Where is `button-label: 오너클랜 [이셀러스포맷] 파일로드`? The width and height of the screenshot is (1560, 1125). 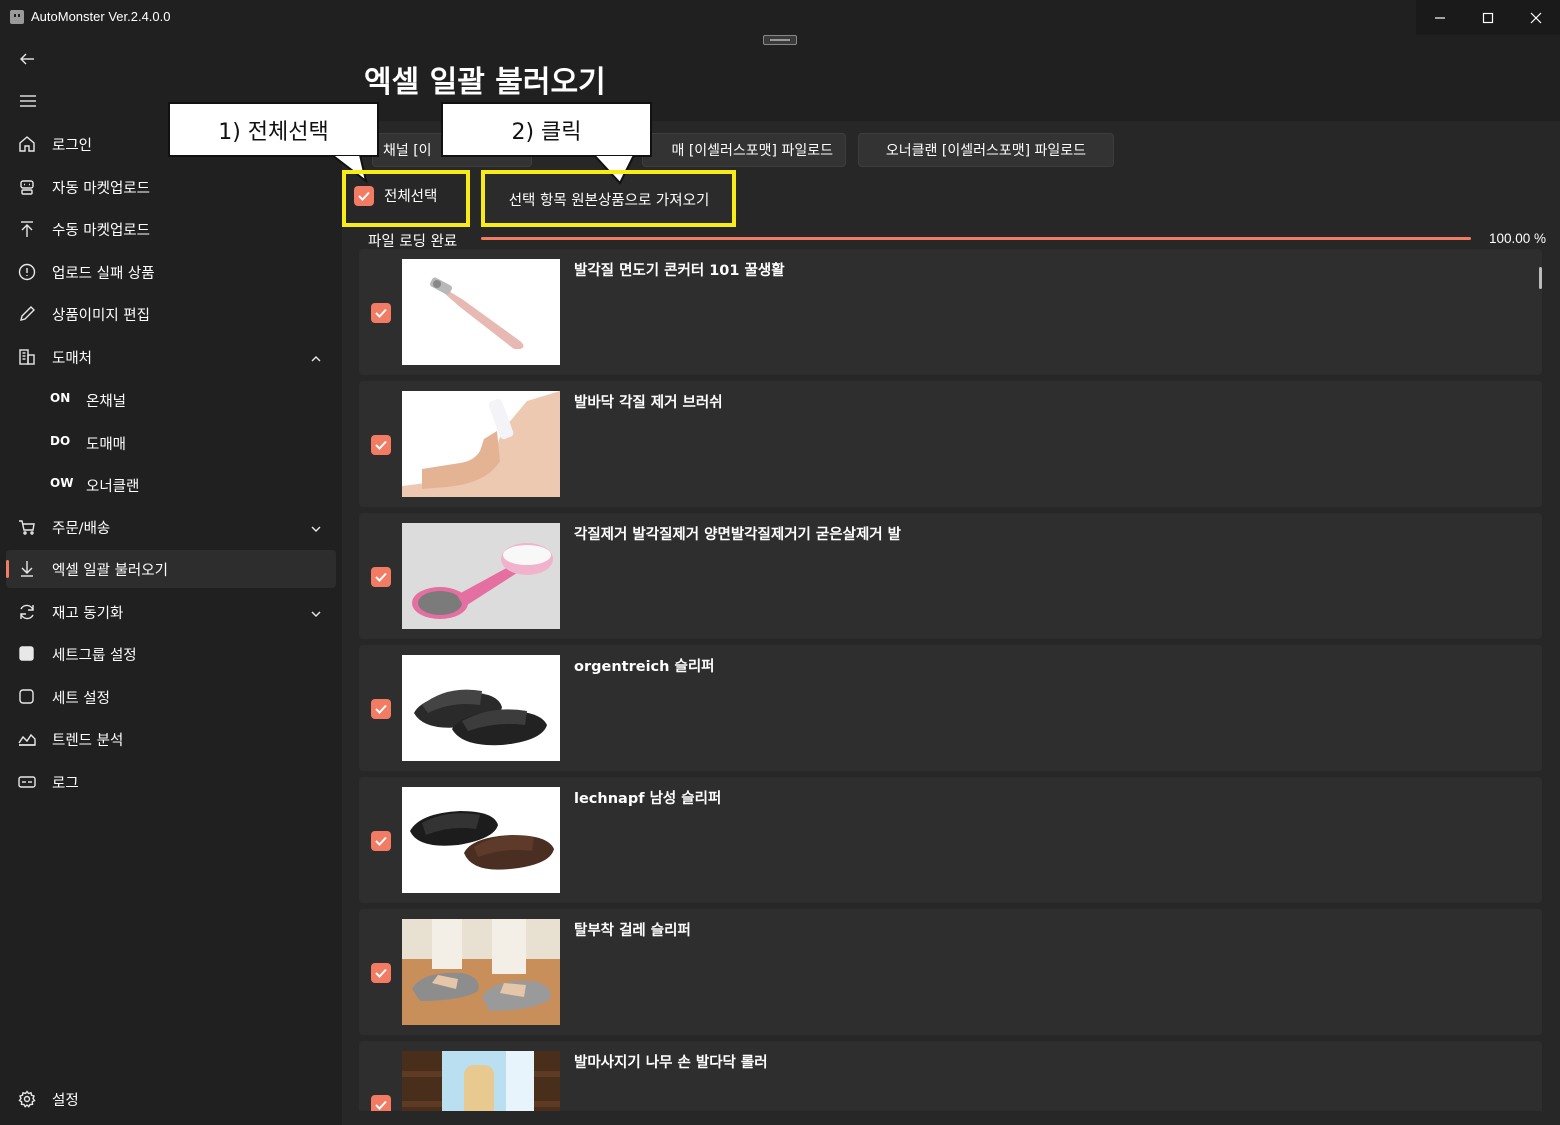 button-label: 오너클랜 [이셀러스포맷] 파일로드 is located at coordinates (986, 151).